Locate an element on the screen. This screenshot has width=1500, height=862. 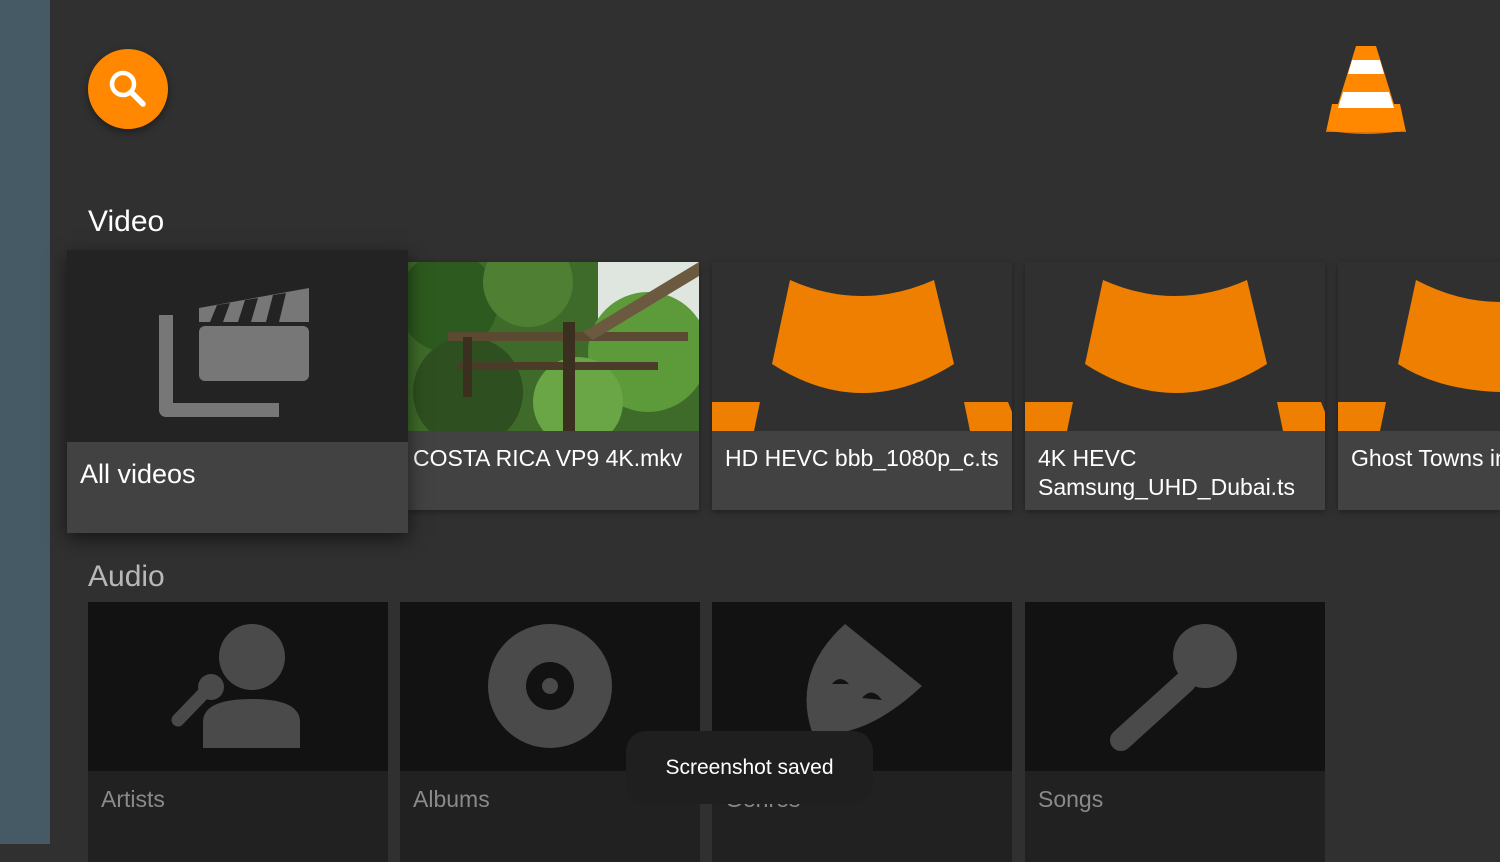
video-card-4k-hevc: 4K HEVC Samsung_UHD_Dubai.ts is located at coordinates (1175, 386).